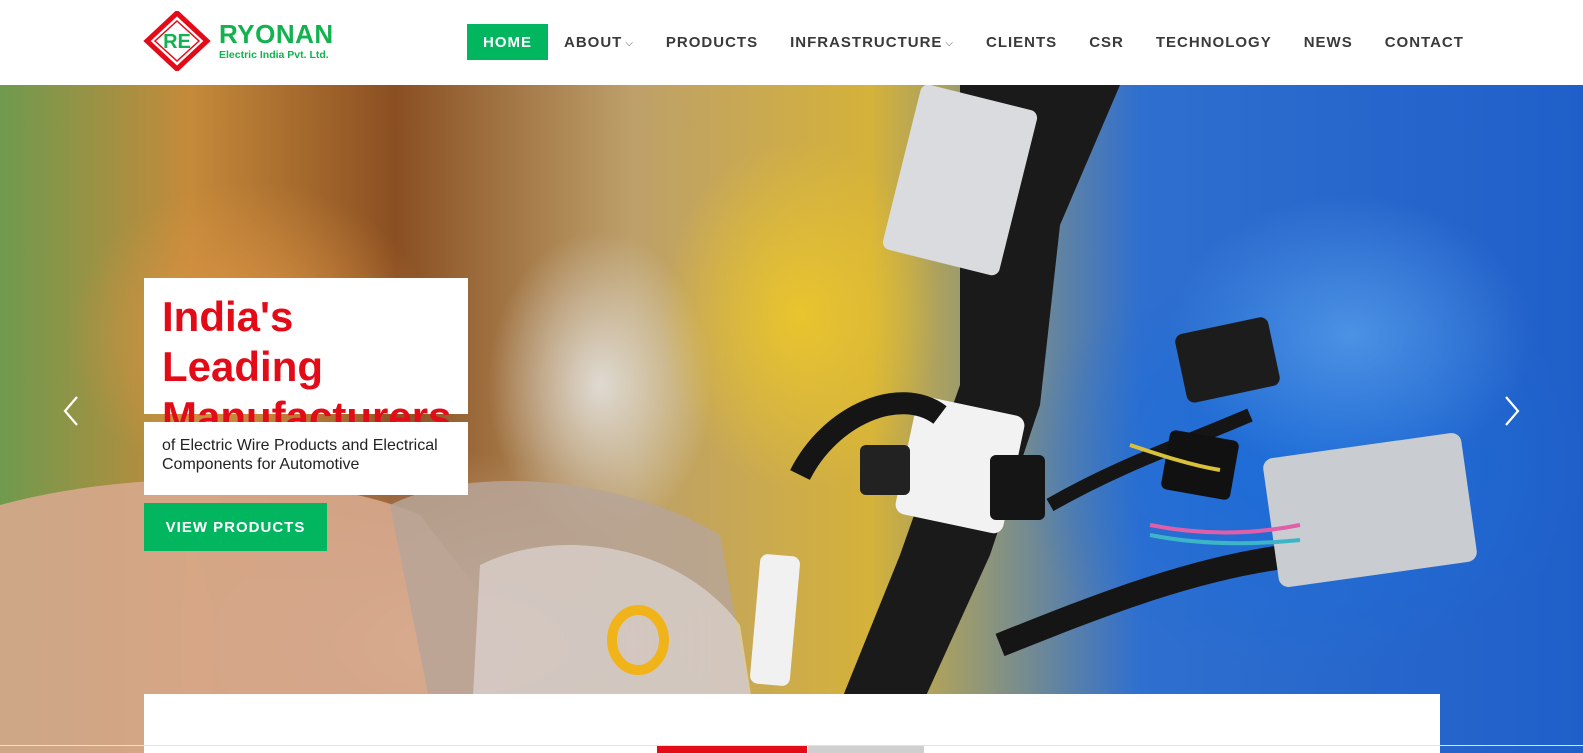  I want to click on section-tab-active, so click(732, 749).